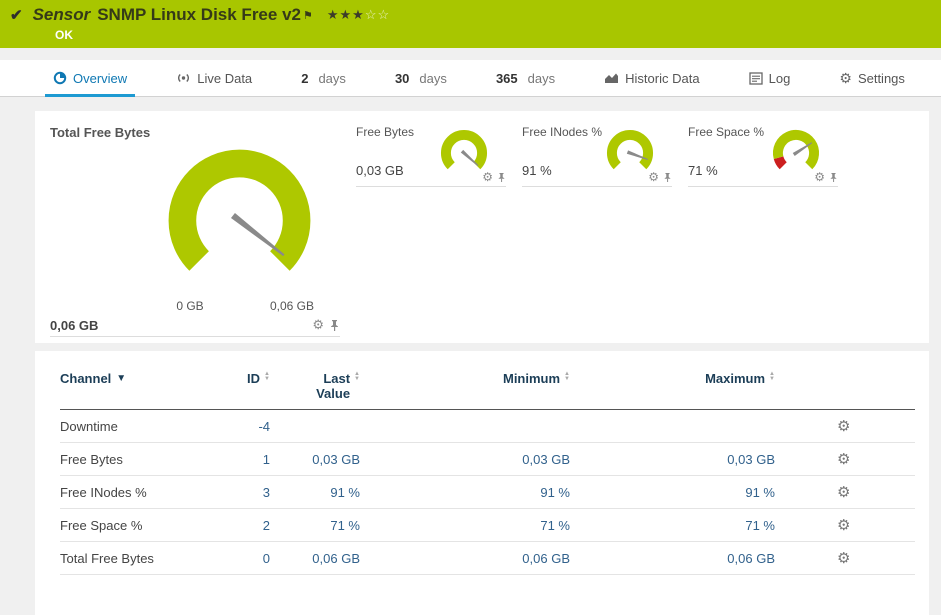 The height and width of the screenshot is (615, 941). I want to click on table-row: Free Space % 2 71 % 71 % 71 % ⚙, so click(487, 525).